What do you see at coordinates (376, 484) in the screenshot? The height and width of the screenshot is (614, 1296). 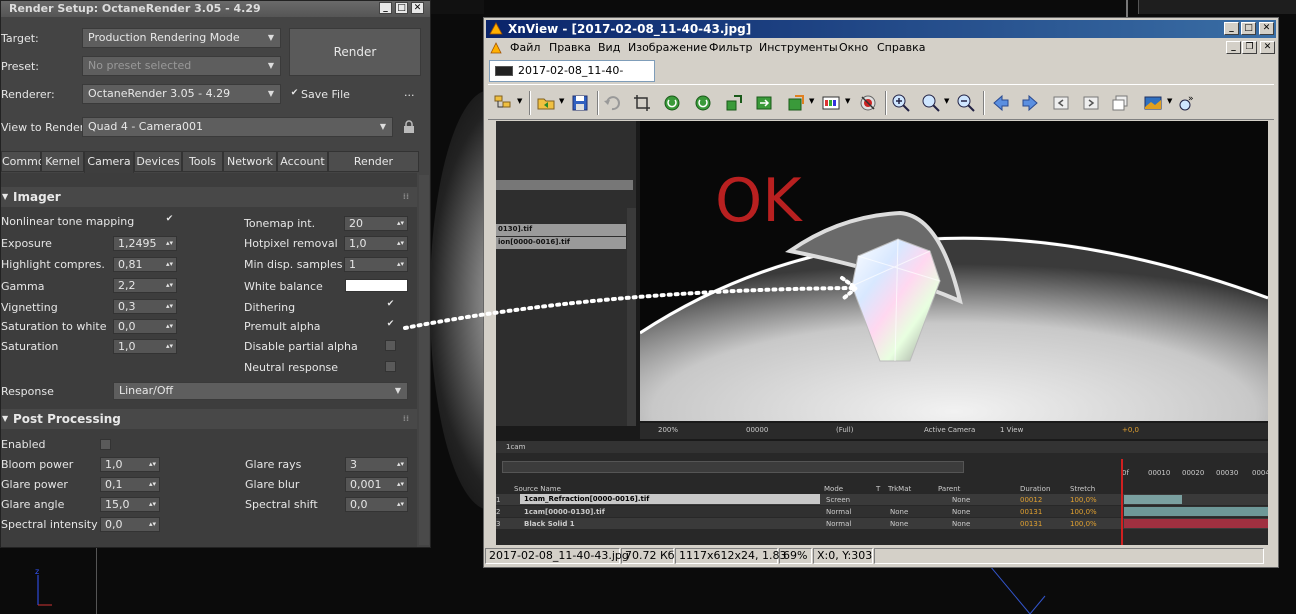 I see `glare-blur-spinner: 0,001 ▴▾` at bounding box center [376, 484].